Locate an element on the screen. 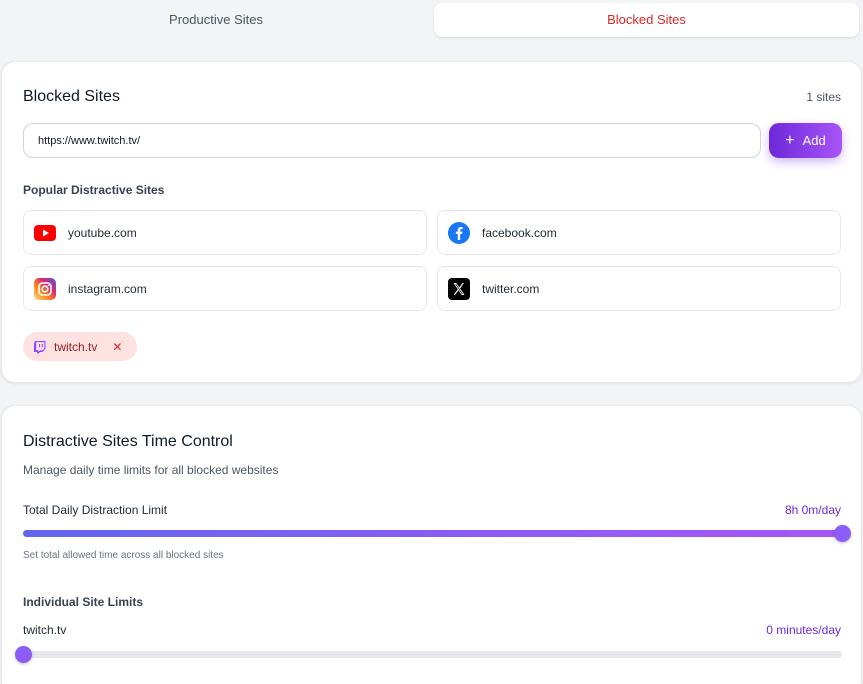  twitch-icon is located at coordinates (40, 347).